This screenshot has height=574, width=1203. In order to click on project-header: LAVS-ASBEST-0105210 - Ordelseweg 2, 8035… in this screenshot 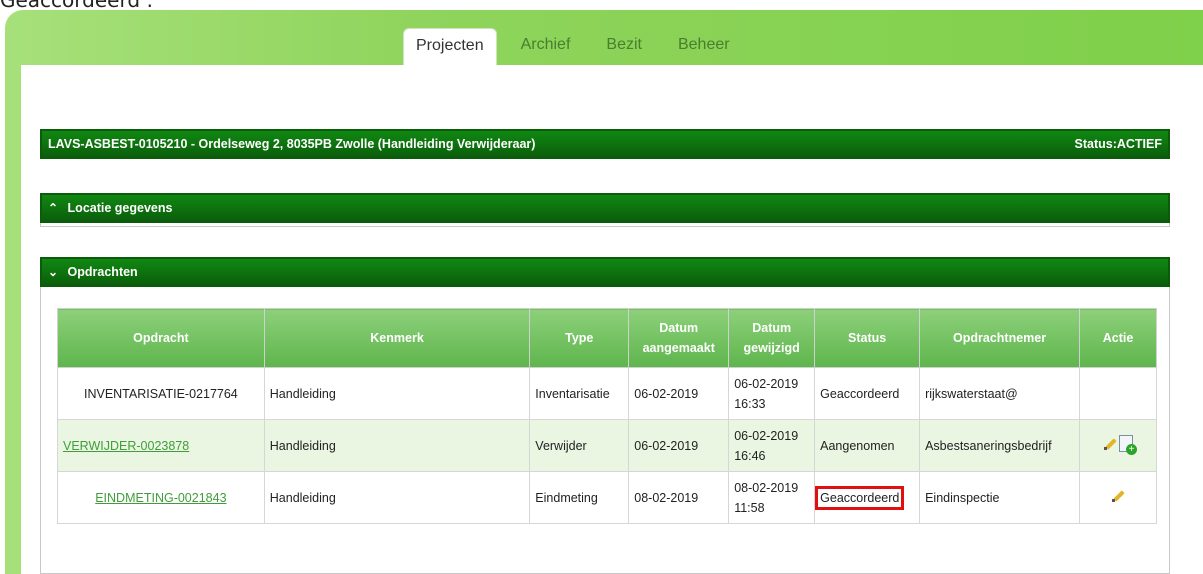, I will do `click(605, 144)`.